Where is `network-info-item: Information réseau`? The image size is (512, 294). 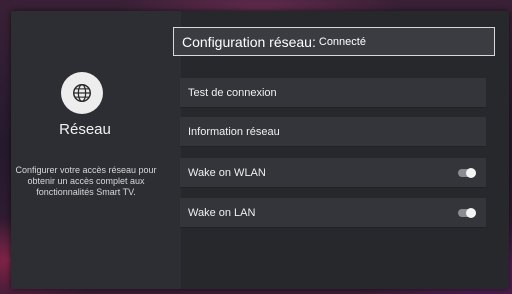
network-info-item: Information réseau is located at coordinates (333, 132).